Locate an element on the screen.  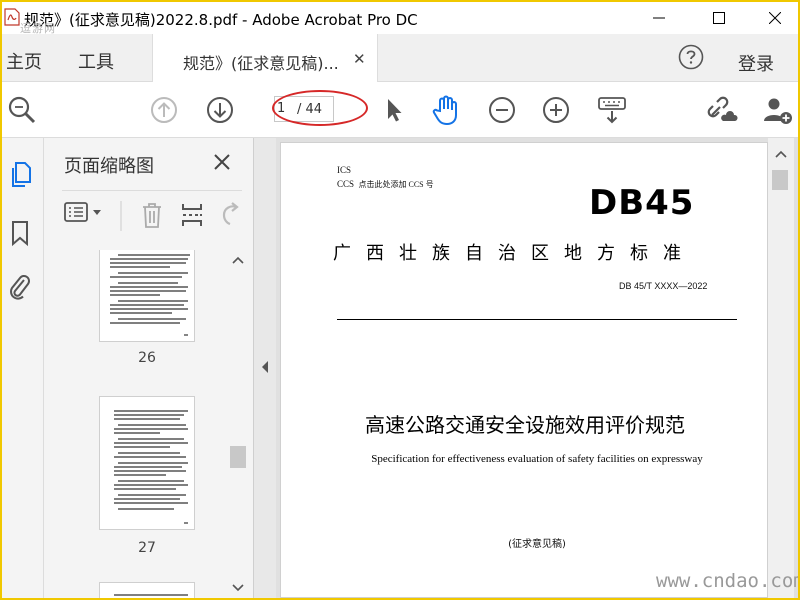
close-icon is located at coordinates (775, 18).